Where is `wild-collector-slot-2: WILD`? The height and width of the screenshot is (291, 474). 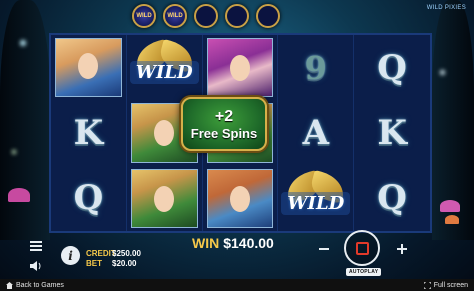
wild-collector-slot-2: WILD is located at coordinates (175, 16).